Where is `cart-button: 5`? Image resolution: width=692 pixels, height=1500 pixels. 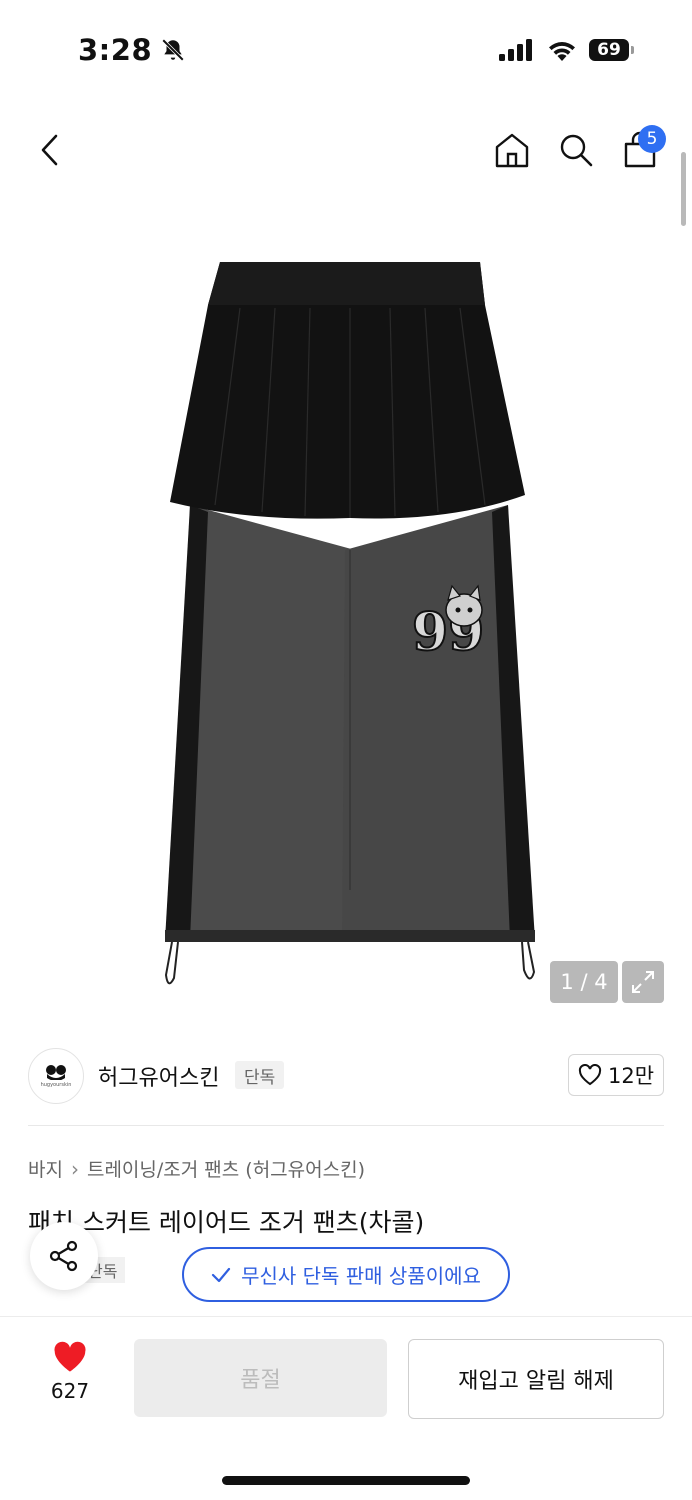
cart-button: 5 is located at coordinates (642, 150).